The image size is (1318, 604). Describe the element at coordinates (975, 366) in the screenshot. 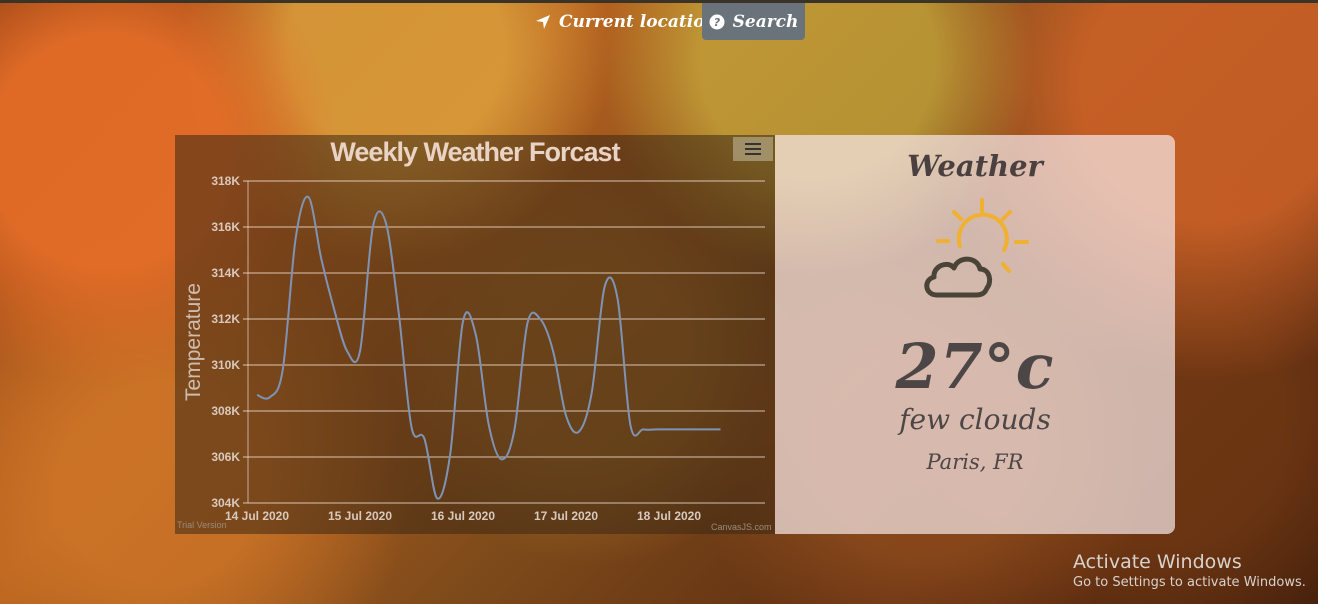

I see `temperature-value: 27°c` at that location.